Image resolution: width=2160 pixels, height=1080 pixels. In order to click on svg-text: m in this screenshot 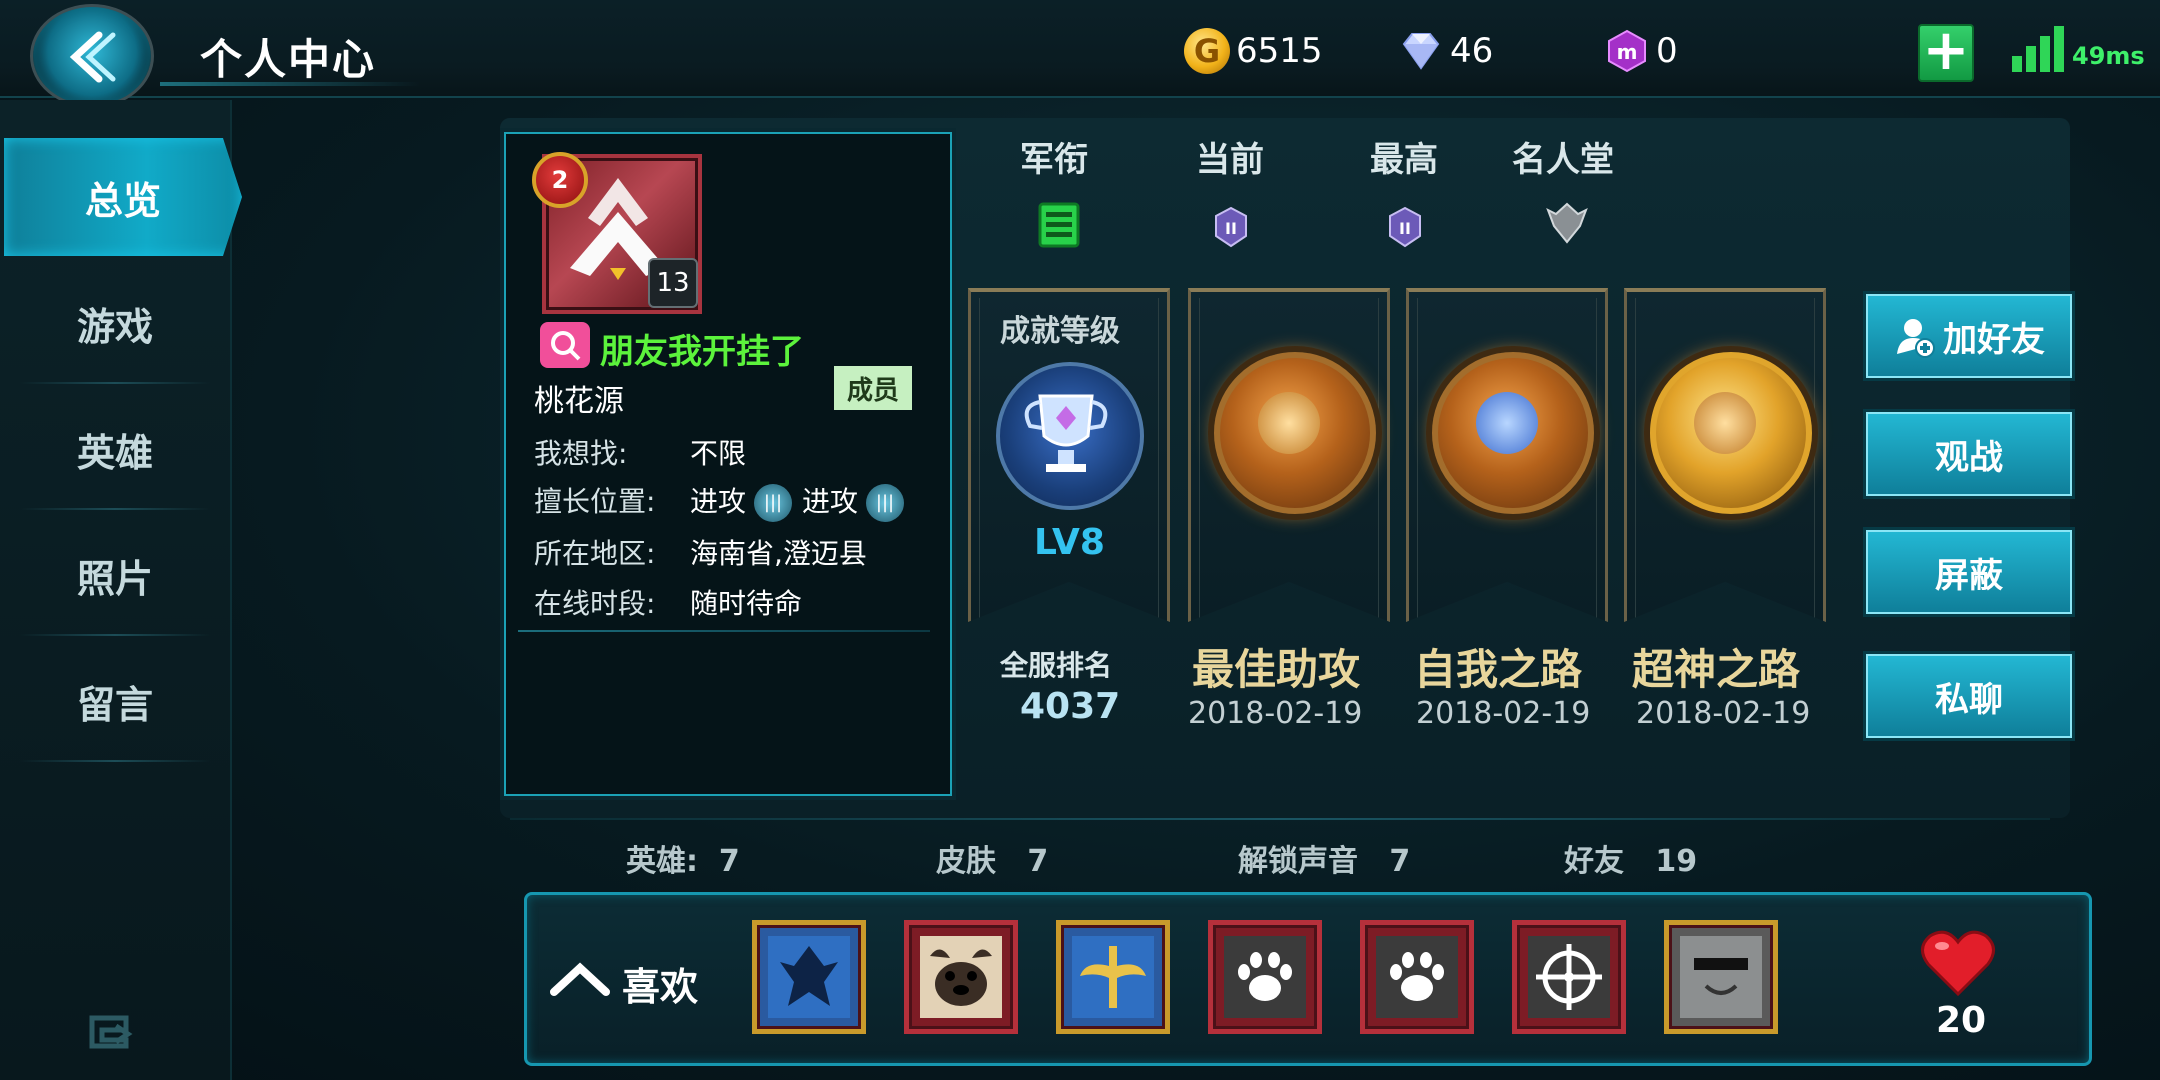, I will do `click(1627, 52)`.